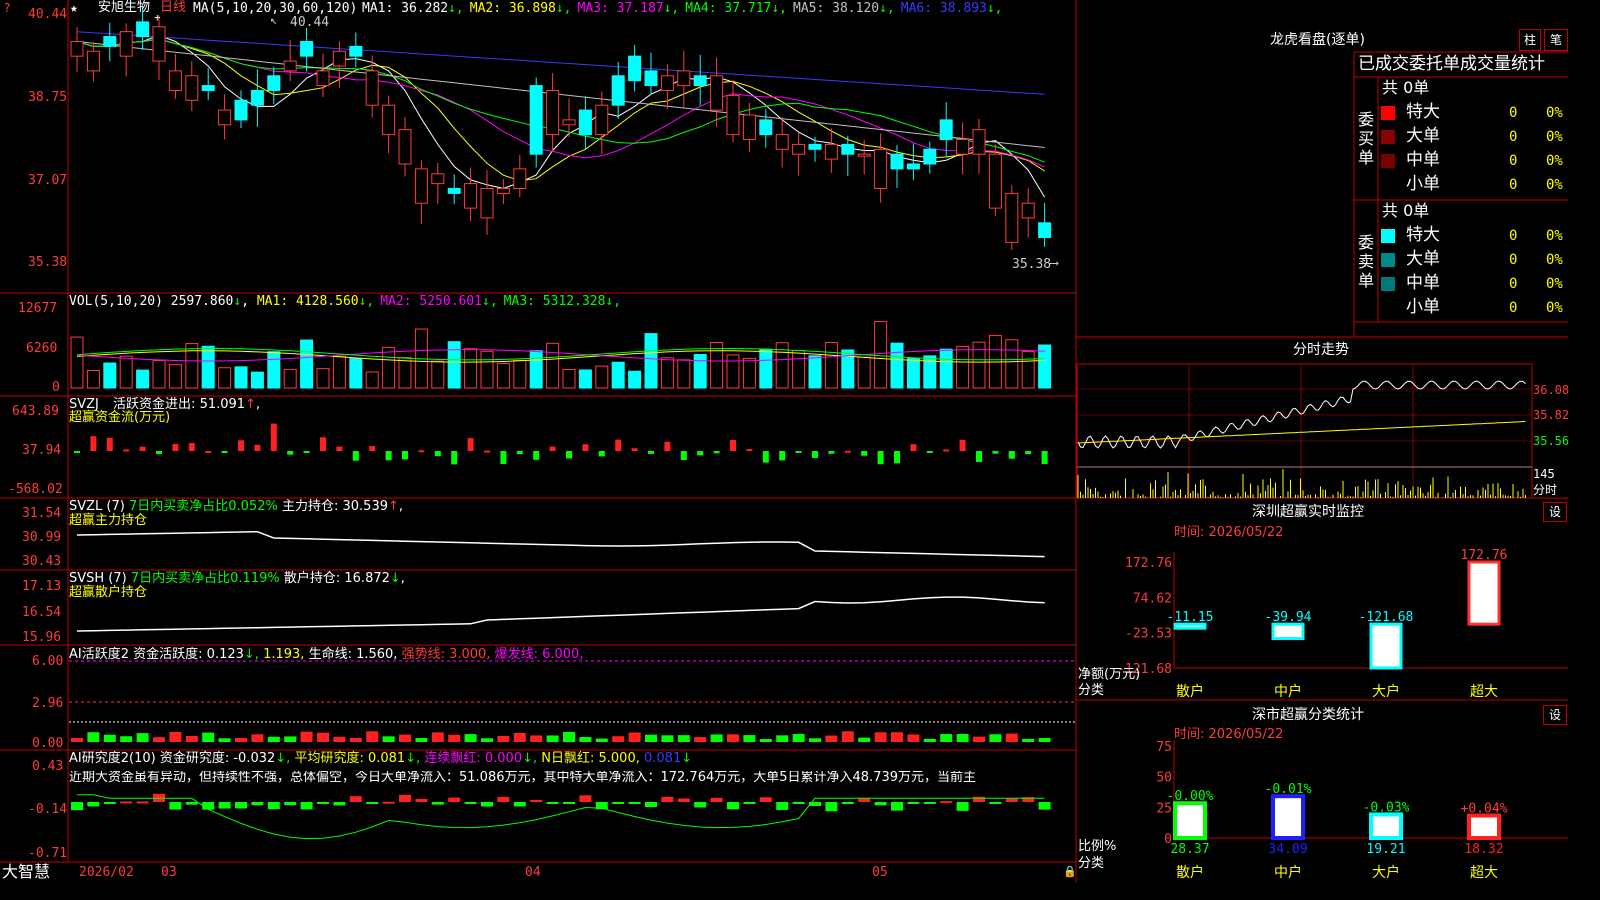 The height and width of the screenshot is (900, 1600). Describe the element at coordinates (1406, 87) in the screenshot. I see `buy-total: 共 0单` at that location.